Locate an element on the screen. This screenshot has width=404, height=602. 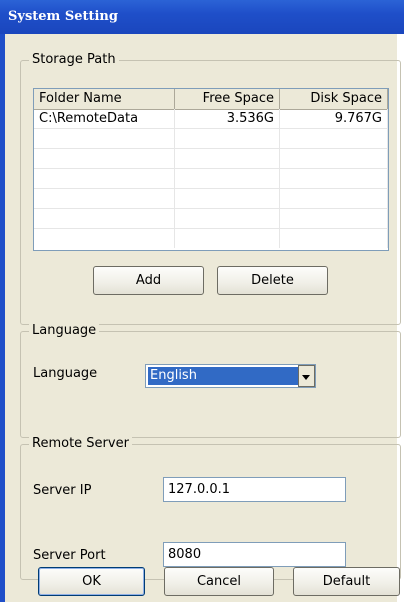
add-button: Add is located at coordinates (148, 280).